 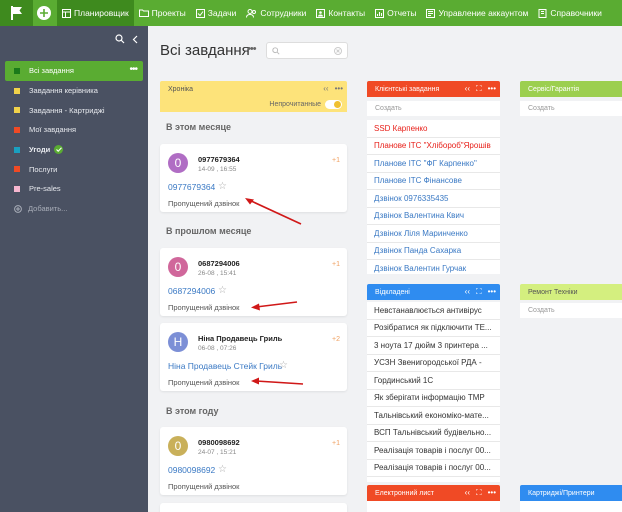 What do you see at coordinates (178, 342) in the screenshot?
I see `avatar: Н` at bounding box center [178, 342].